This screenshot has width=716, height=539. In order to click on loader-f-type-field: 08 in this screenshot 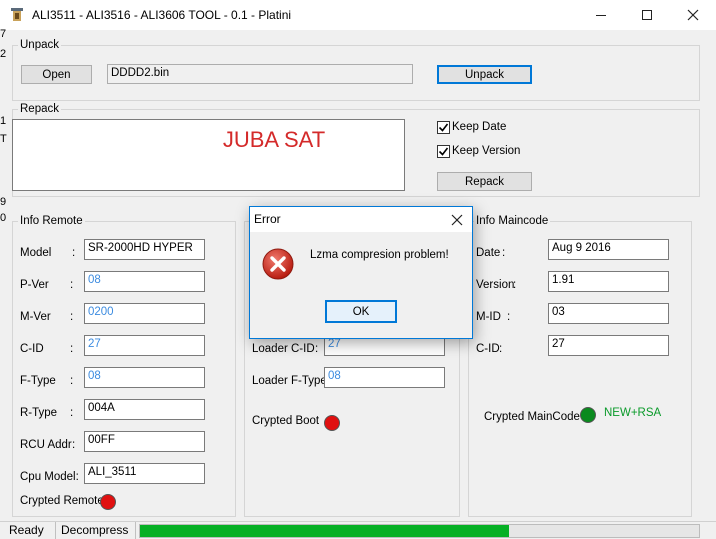, I will do `click(384, 377)`.